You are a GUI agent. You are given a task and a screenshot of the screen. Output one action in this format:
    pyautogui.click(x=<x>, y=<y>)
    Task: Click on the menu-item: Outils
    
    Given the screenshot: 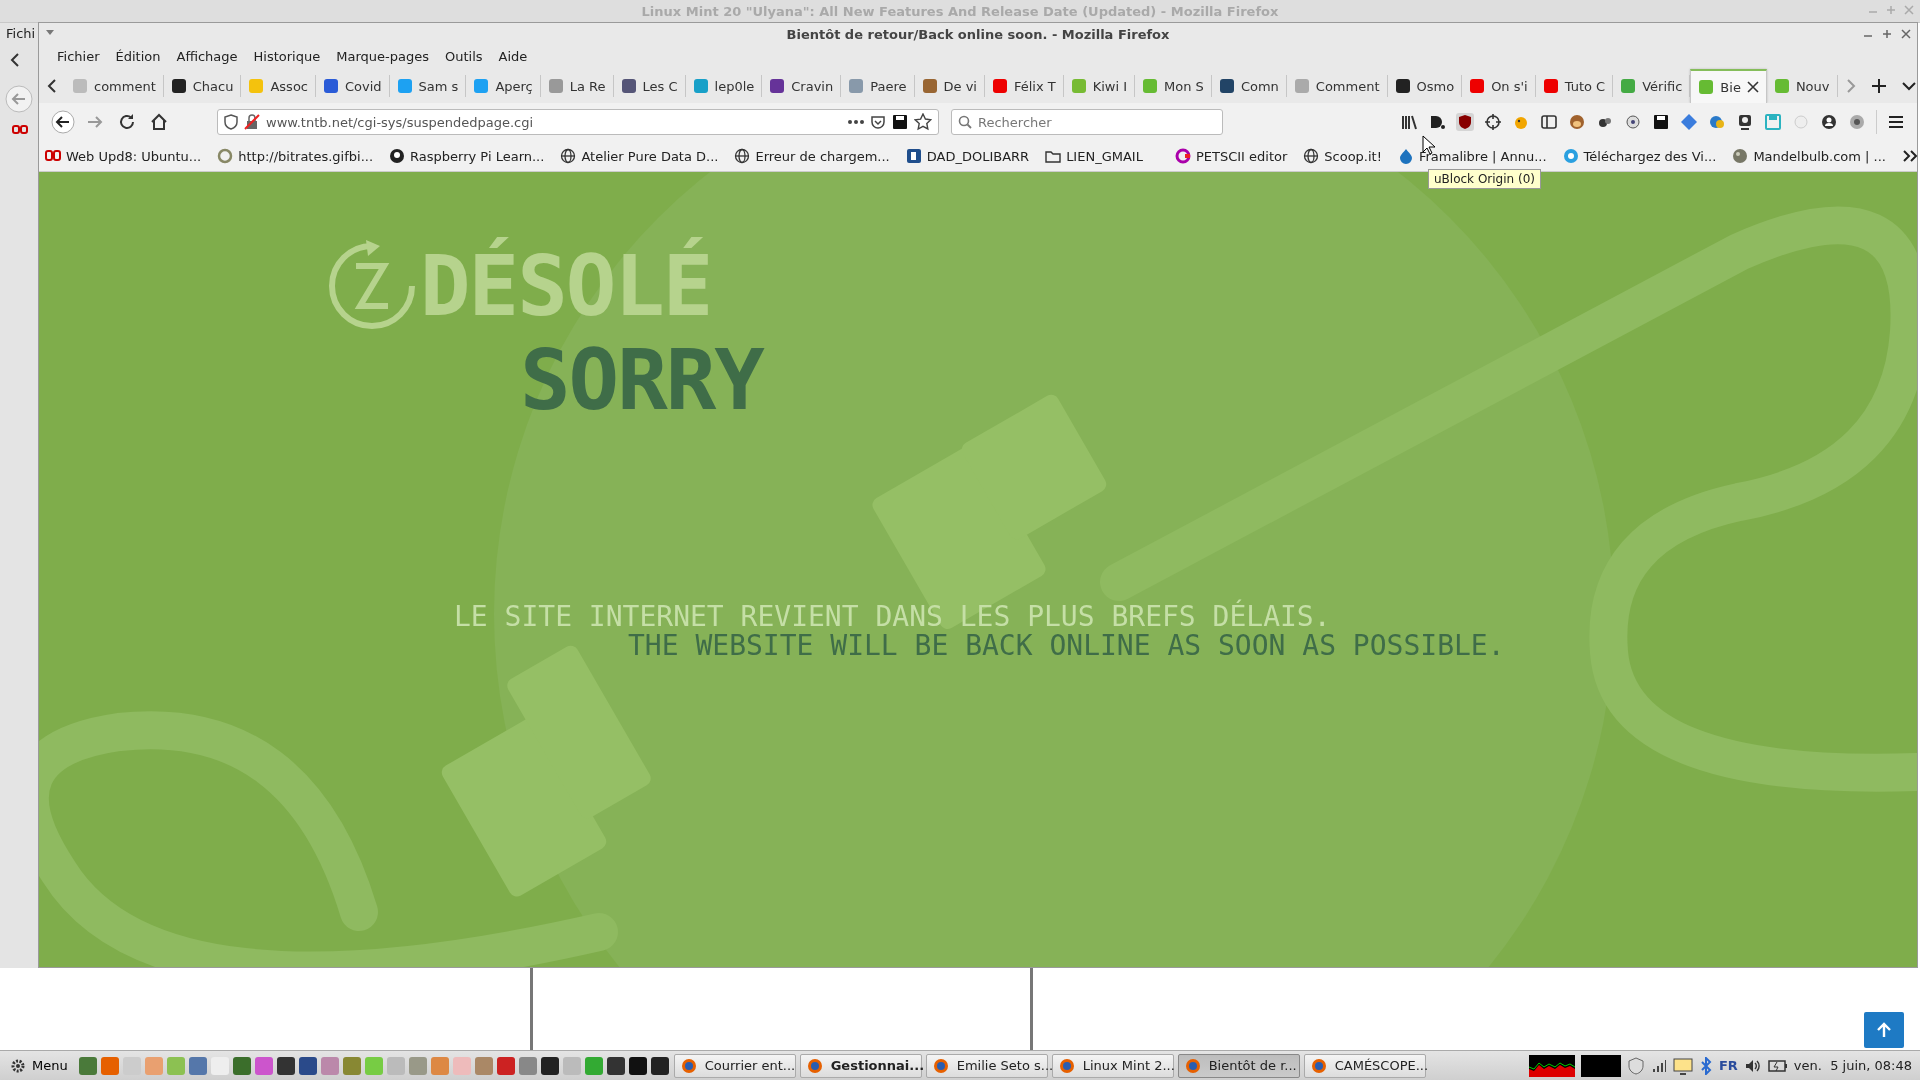 What is the action you would take?
    pyautogui.click(x=463, y=56)
    